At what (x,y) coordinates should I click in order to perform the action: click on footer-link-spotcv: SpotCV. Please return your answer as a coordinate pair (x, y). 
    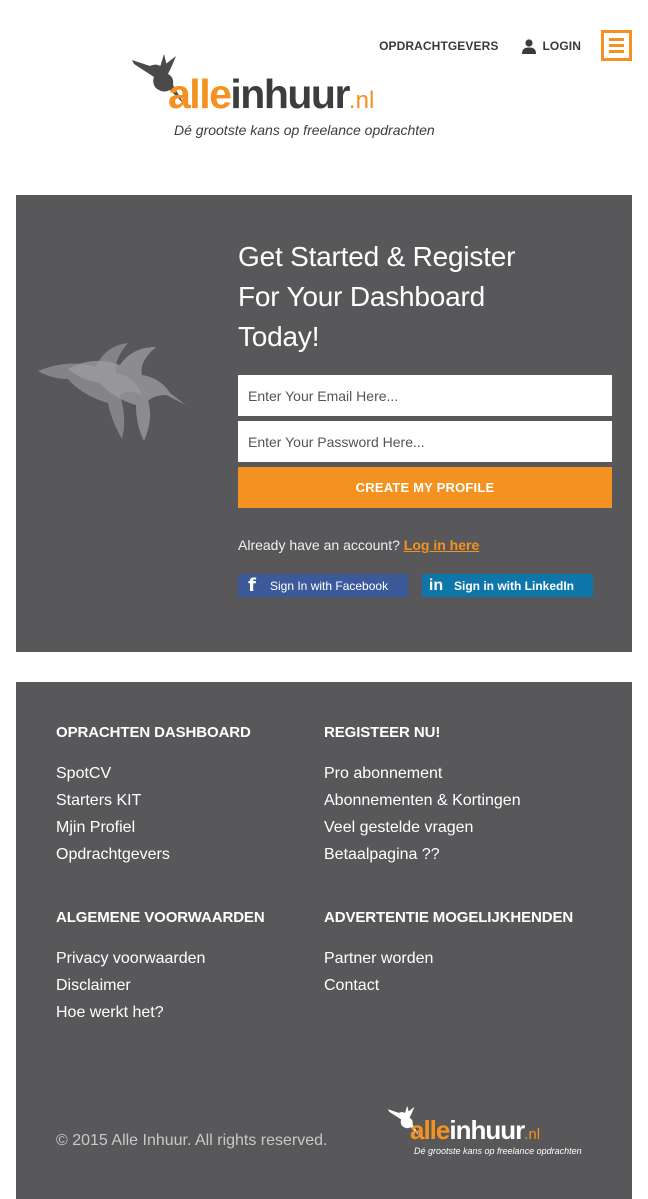
    Looking at the image, I should click on (186, 773).